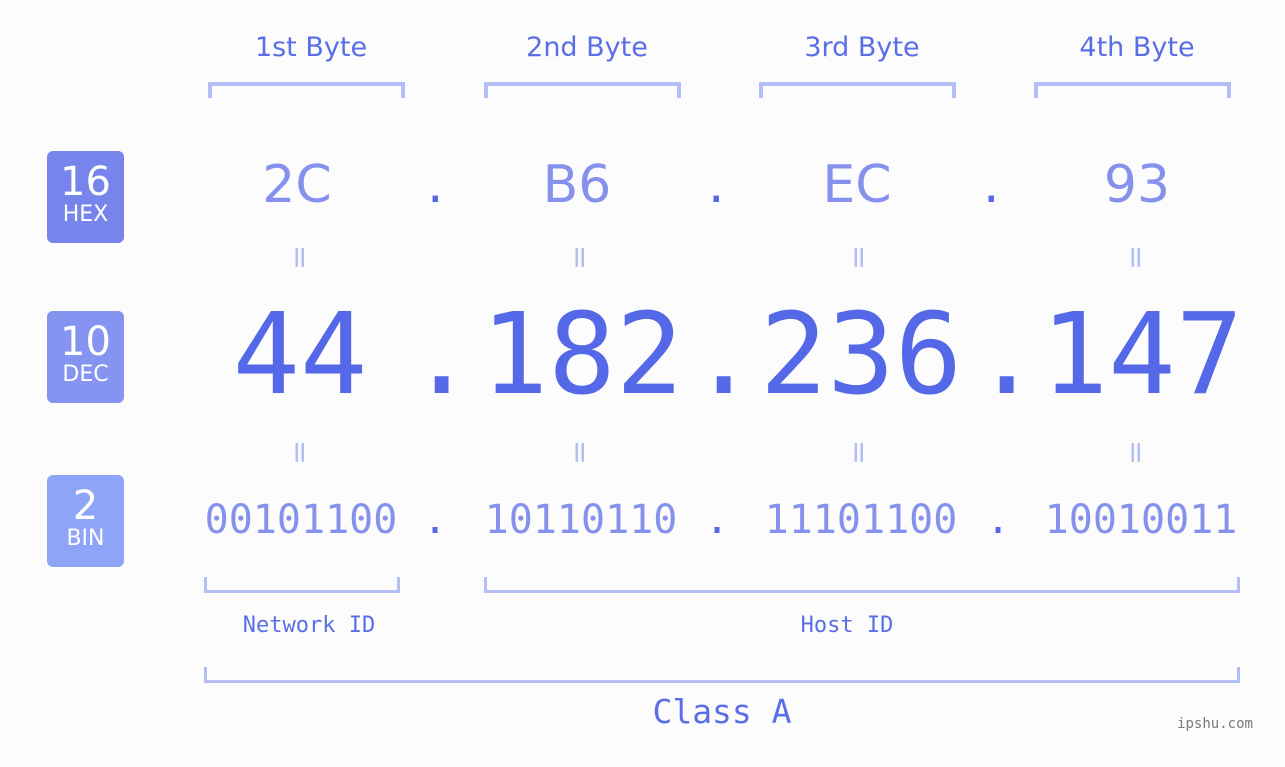 This screenshot has height=767, width=1285. What do you see at coordinates (722, 675) in the screenshot?
I see `class-bracket` at bounding box center [722, 675].